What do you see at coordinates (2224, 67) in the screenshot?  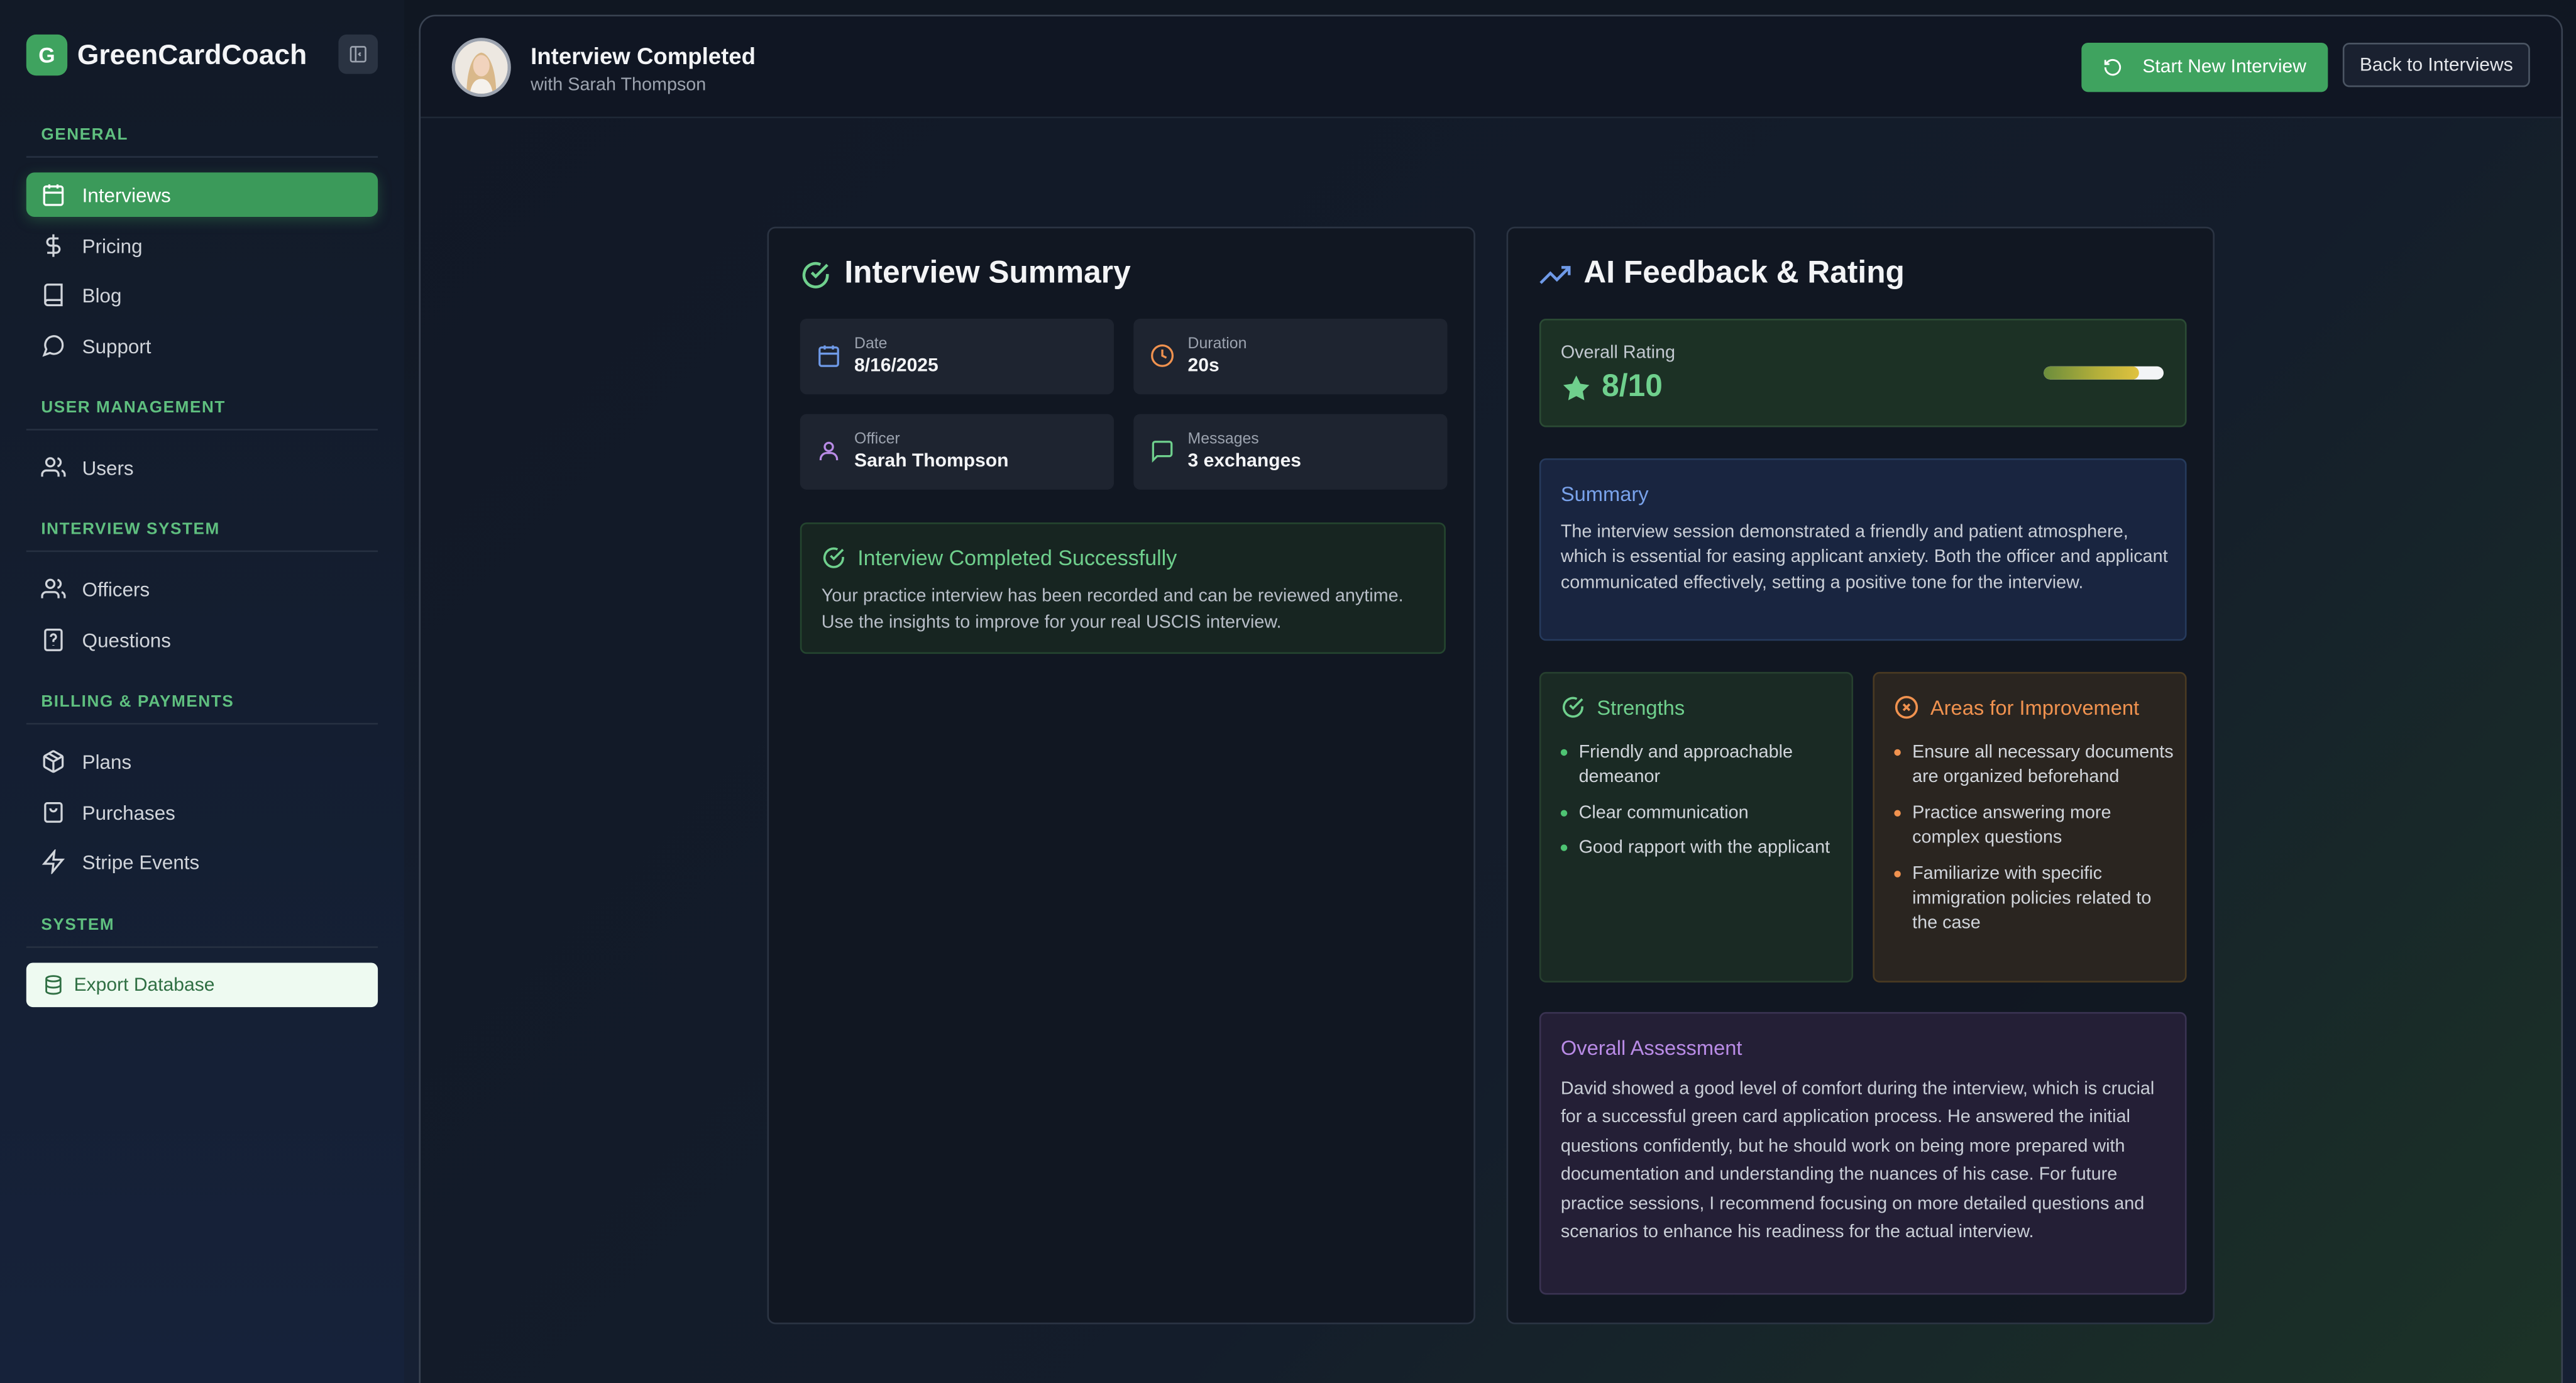 I see `start-new-interview-label: Start New Interview` at bounding box center [2224, 67].